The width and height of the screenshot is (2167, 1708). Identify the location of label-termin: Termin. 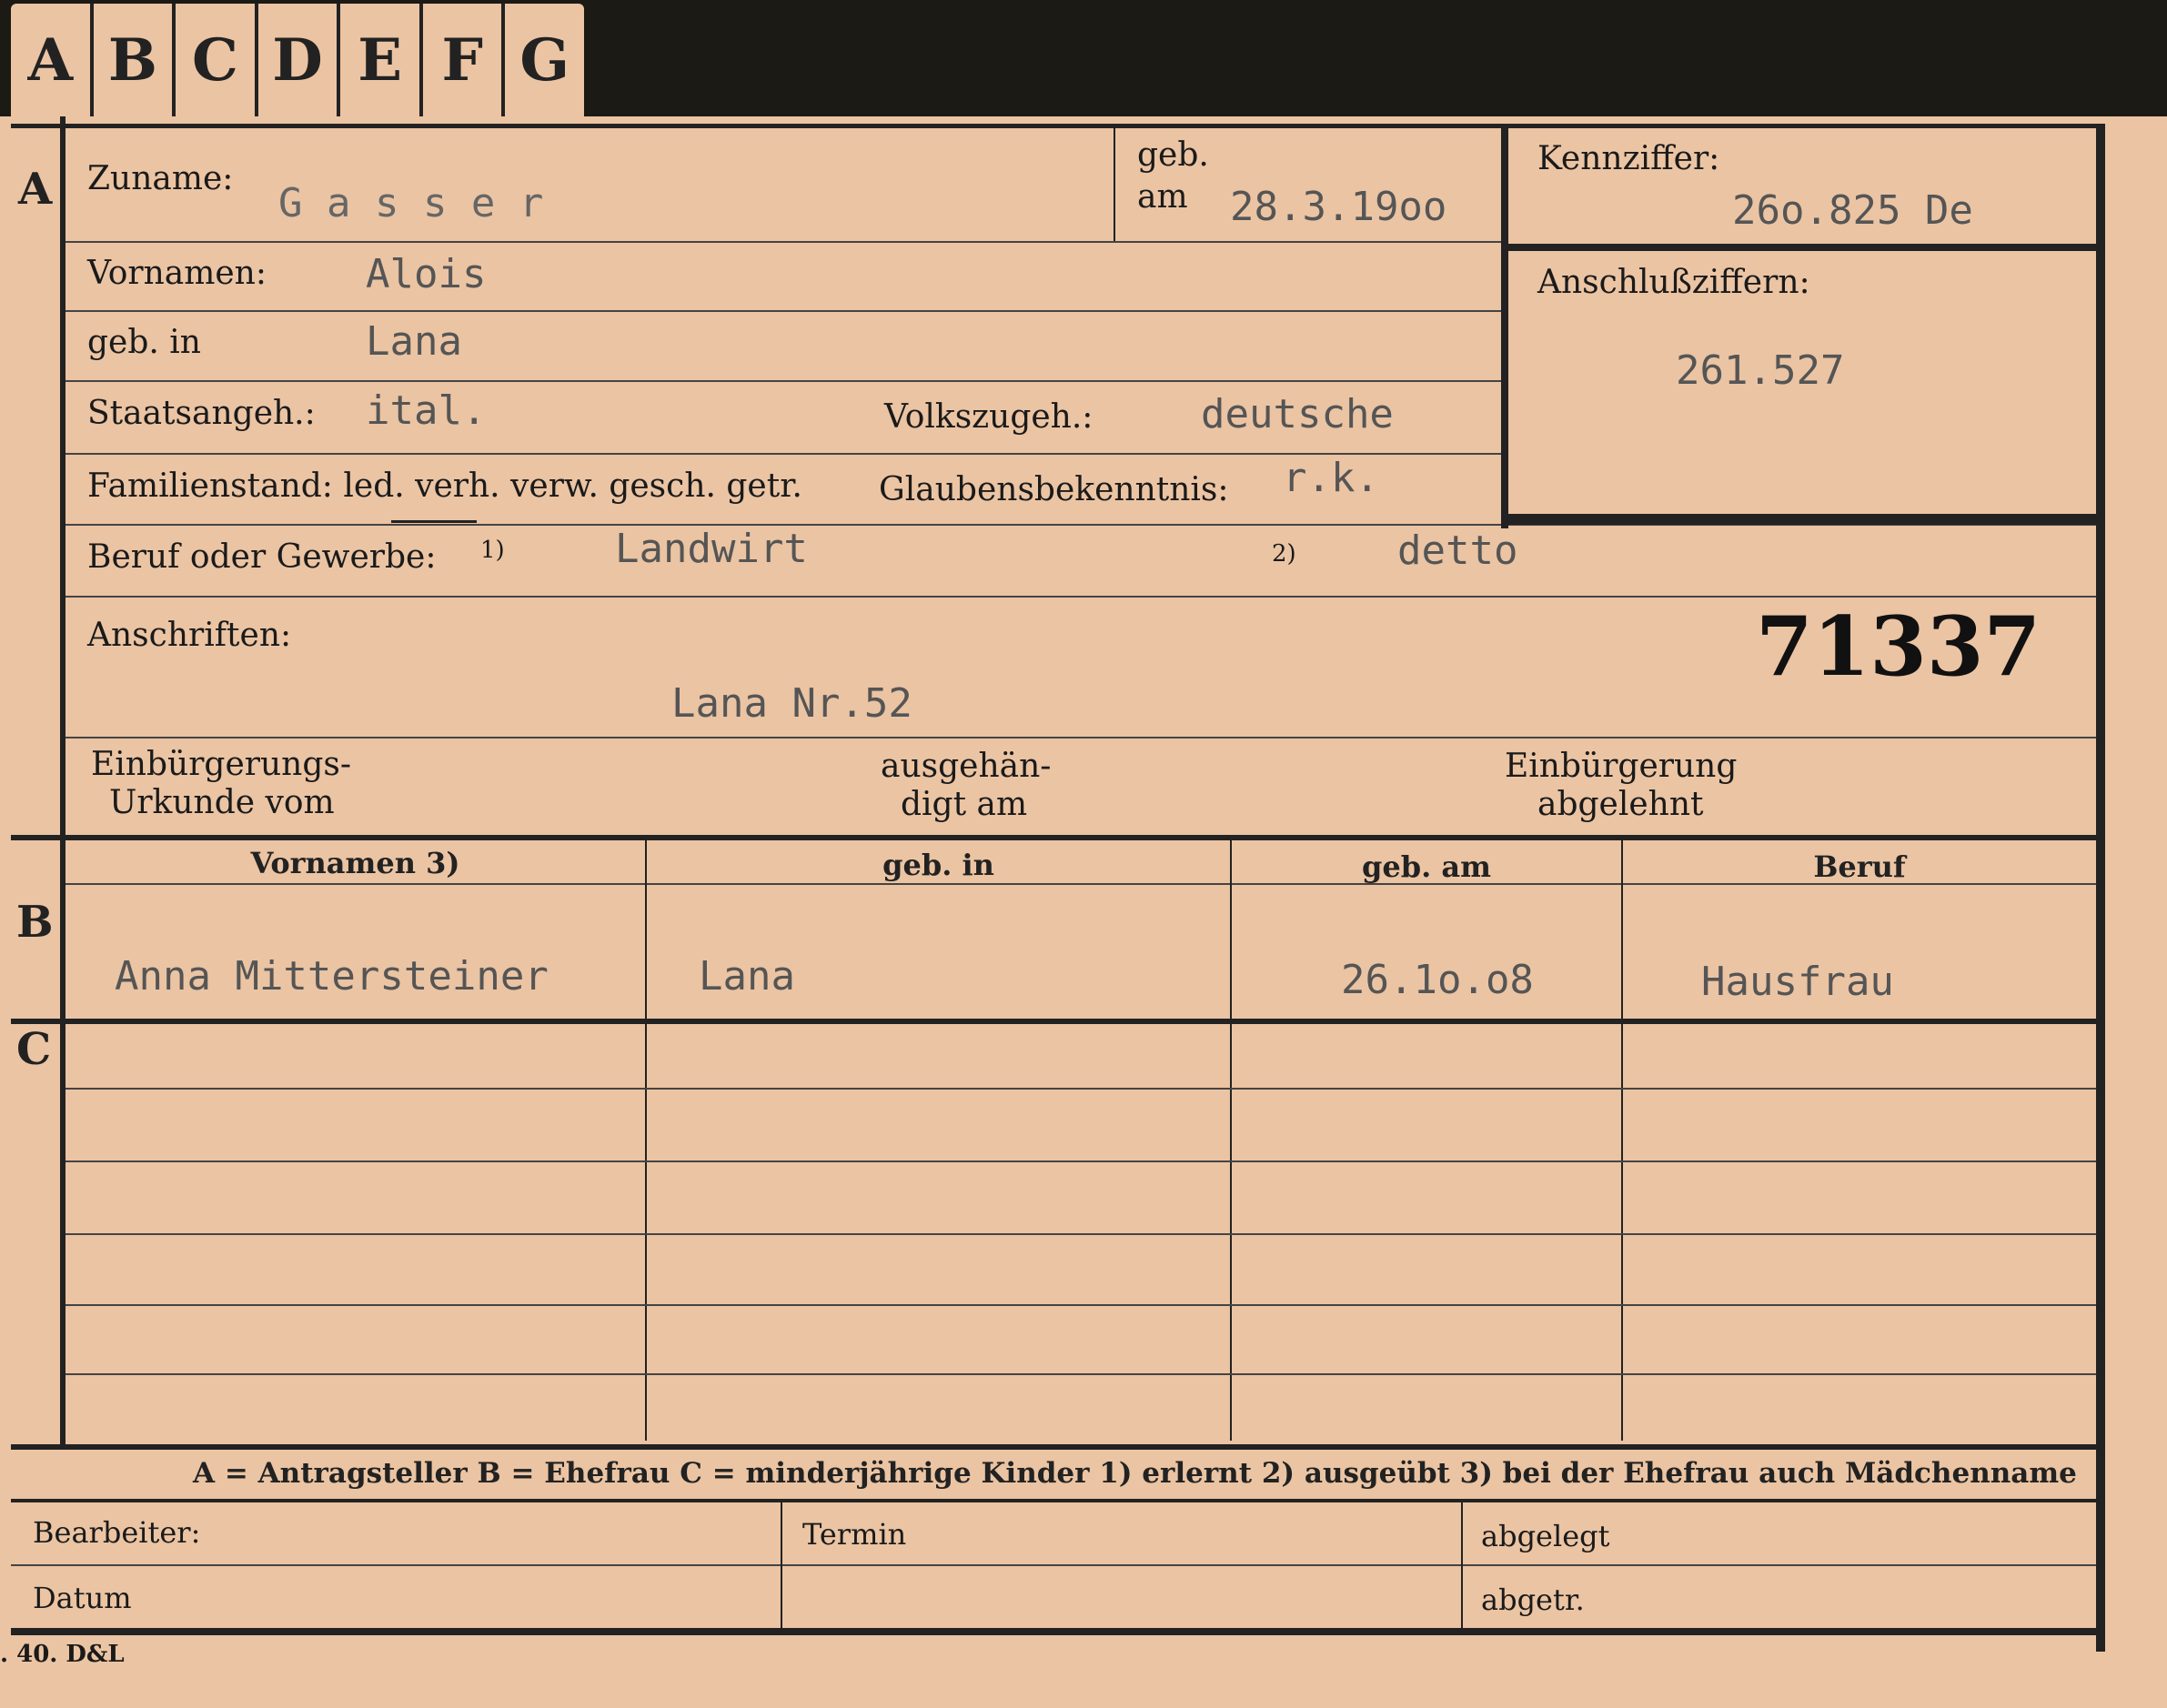
(854, 1534).